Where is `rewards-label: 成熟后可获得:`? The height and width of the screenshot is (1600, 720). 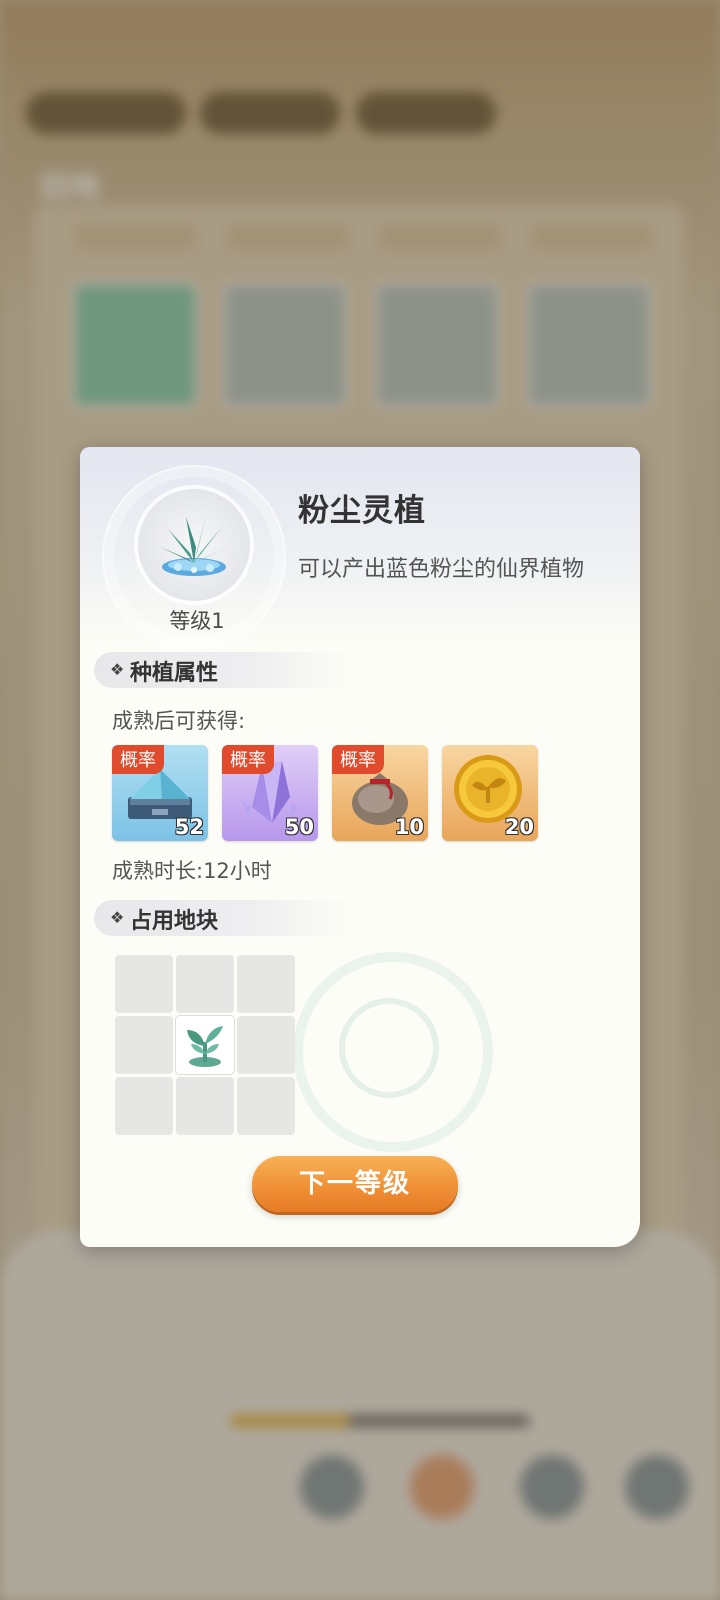 rewards-label: 成熟后可获得: is located at coordinates (179, 721).